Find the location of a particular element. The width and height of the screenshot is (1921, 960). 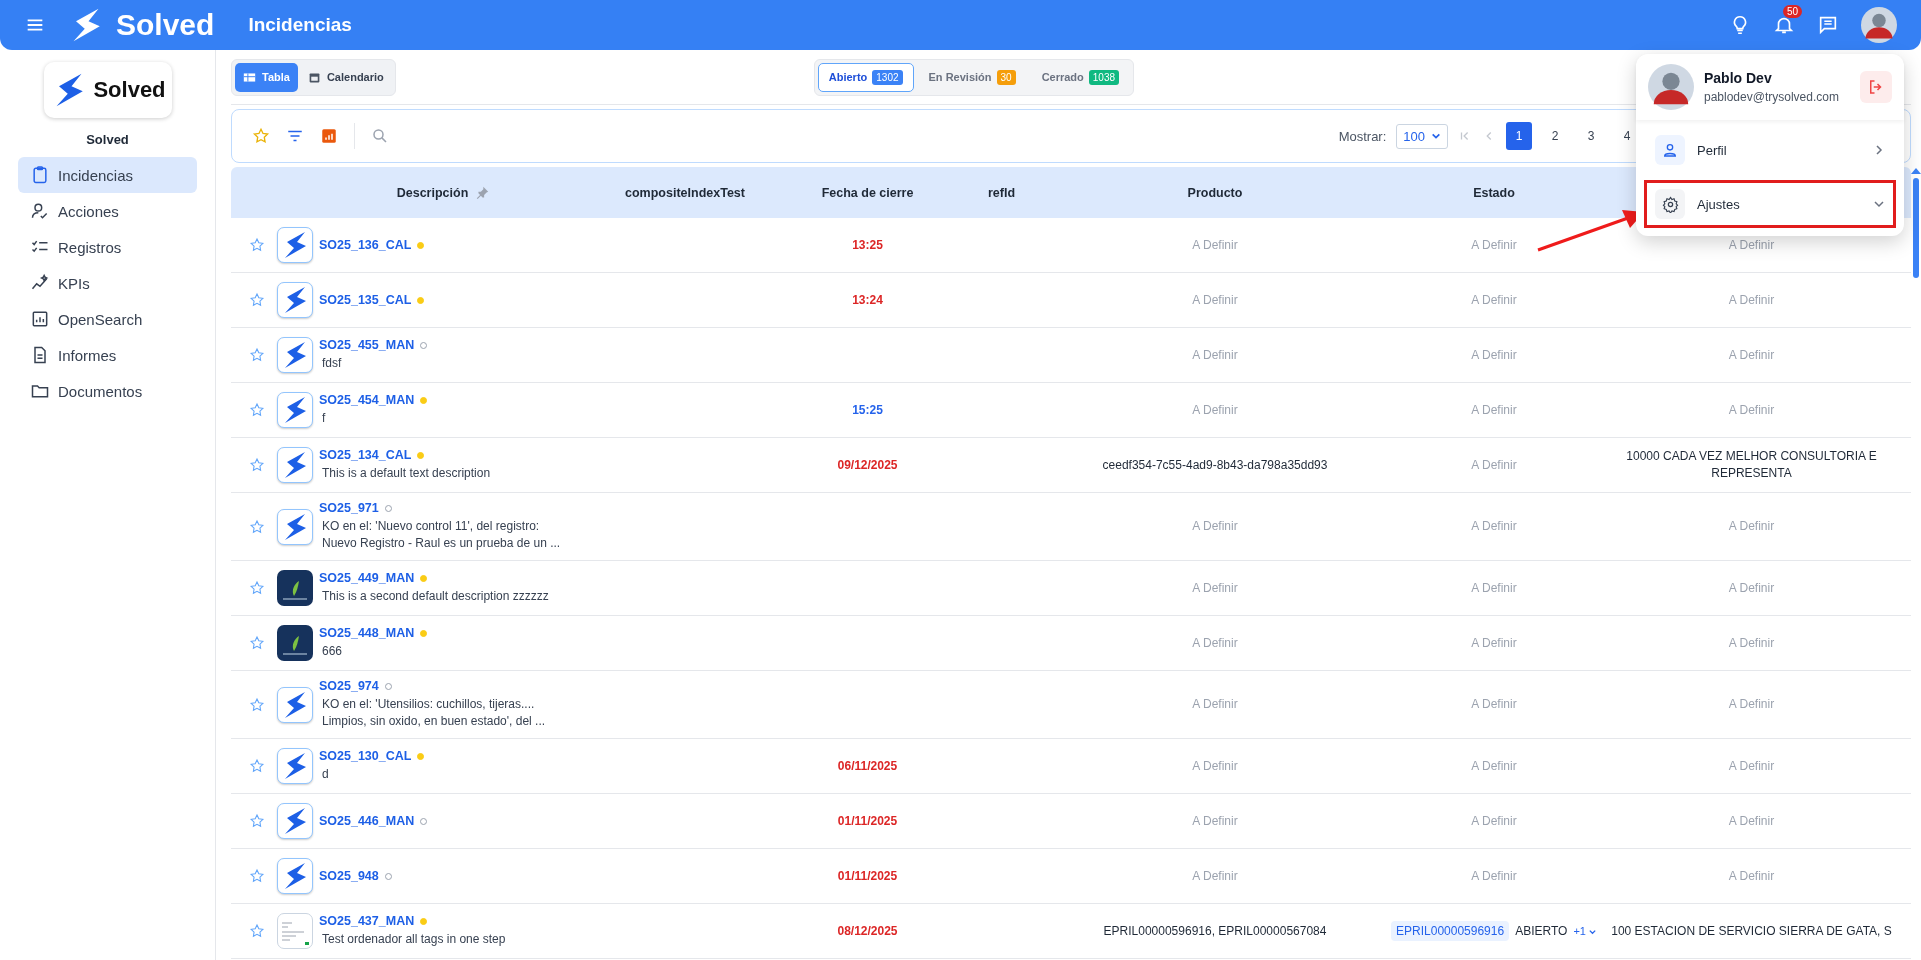

column-header: compositeIndexTest is located at coordinates (685, 192).